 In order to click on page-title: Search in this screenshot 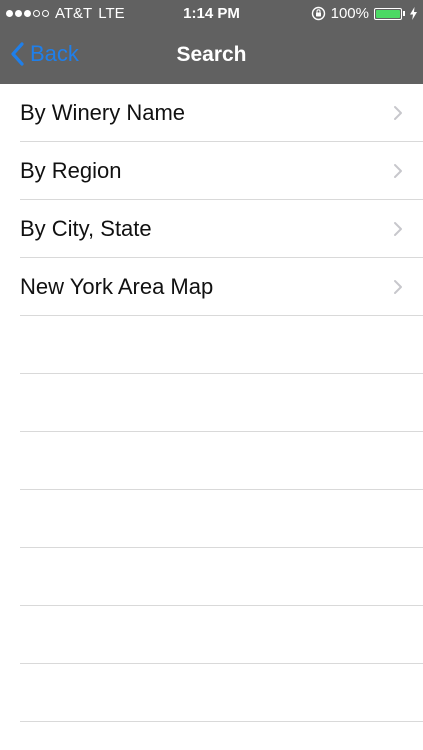, I will do `click(211, 54)`.